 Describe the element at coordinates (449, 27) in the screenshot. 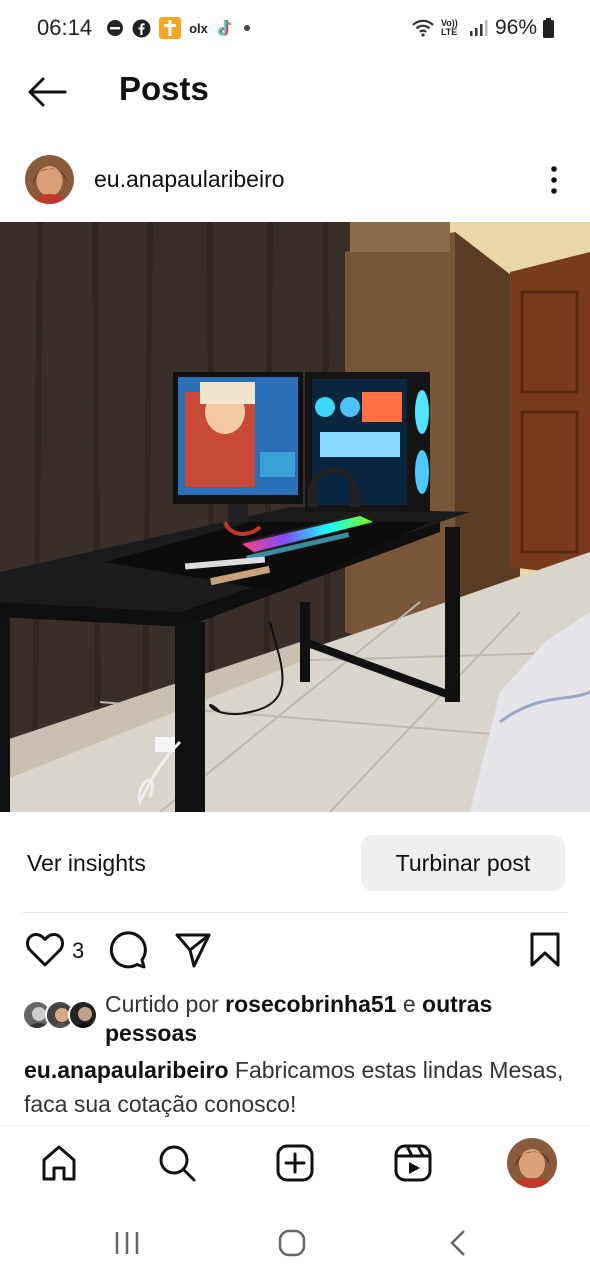

I see `network-label: Vo)) LTE` at that location.